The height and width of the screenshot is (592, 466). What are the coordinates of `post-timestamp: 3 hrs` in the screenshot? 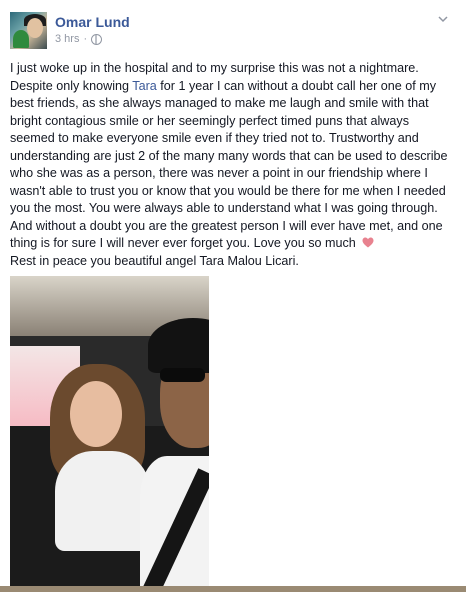 It's located at (67, 39).